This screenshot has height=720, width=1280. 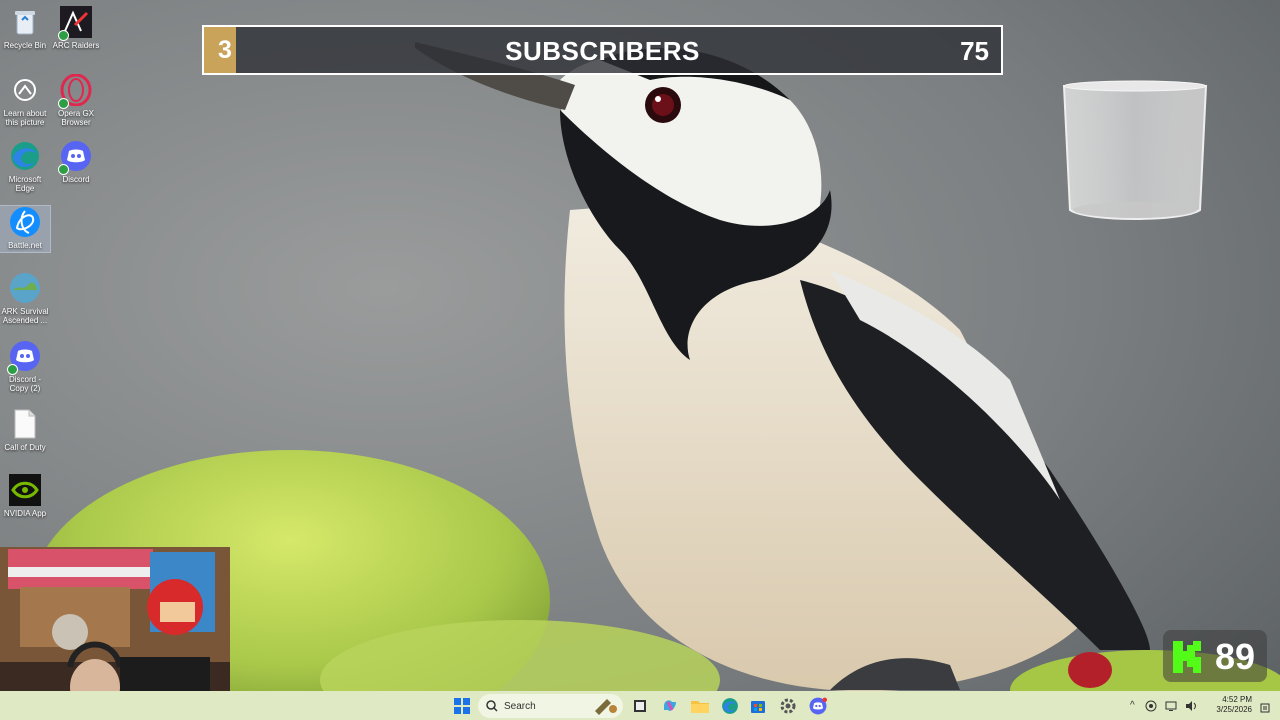 I want to click on arc-raiders-icon, so click(x=75, y=23).